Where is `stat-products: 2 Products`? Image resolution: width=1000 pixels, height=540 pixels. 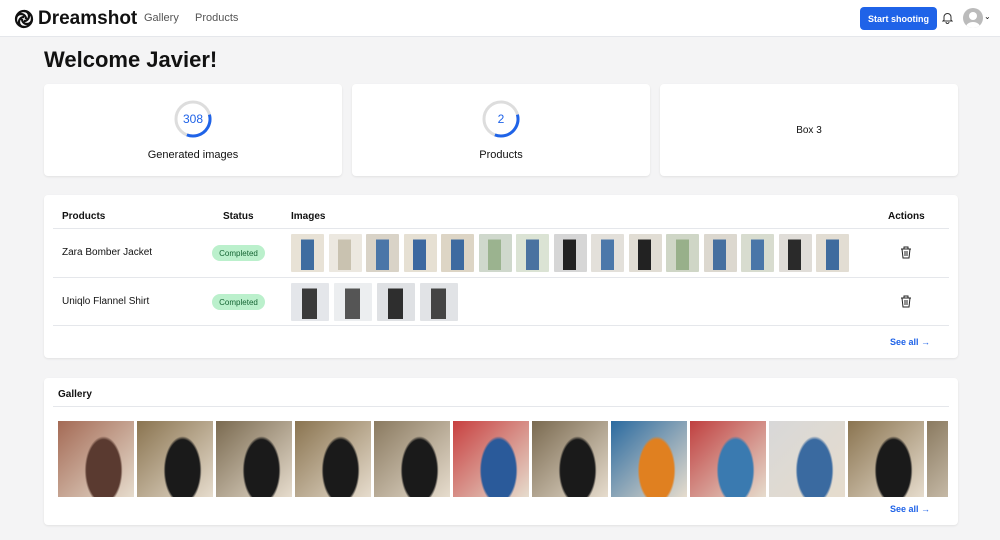
stat-products: 2 Products is located at coordinates (501, 130).